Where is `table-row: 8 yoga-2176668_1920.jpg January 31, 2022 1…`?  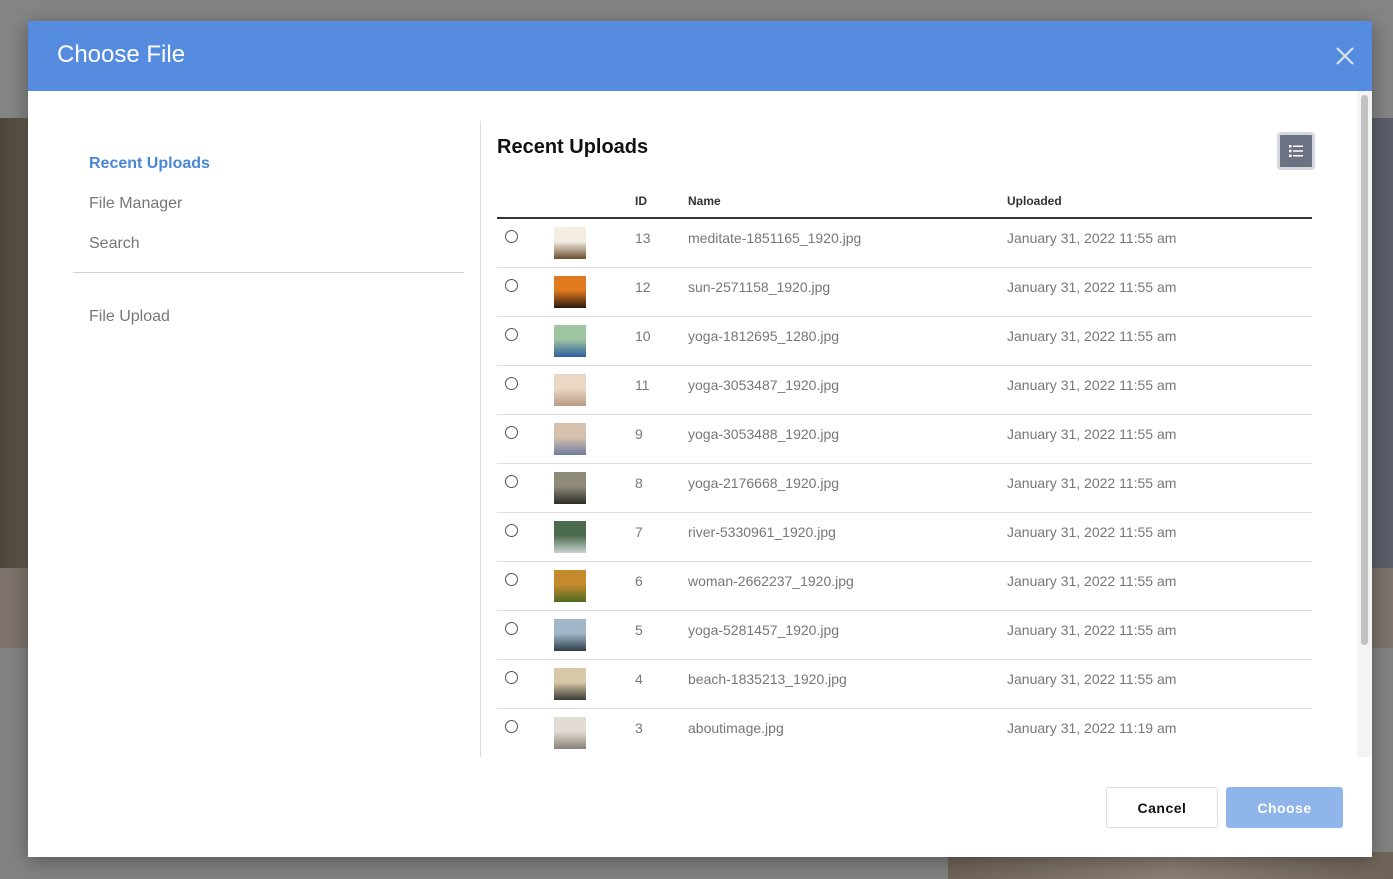 table-row: 8 yoga-2176668_1920.jpg January 31, 2022 1… is located at coordinates (904, 488).